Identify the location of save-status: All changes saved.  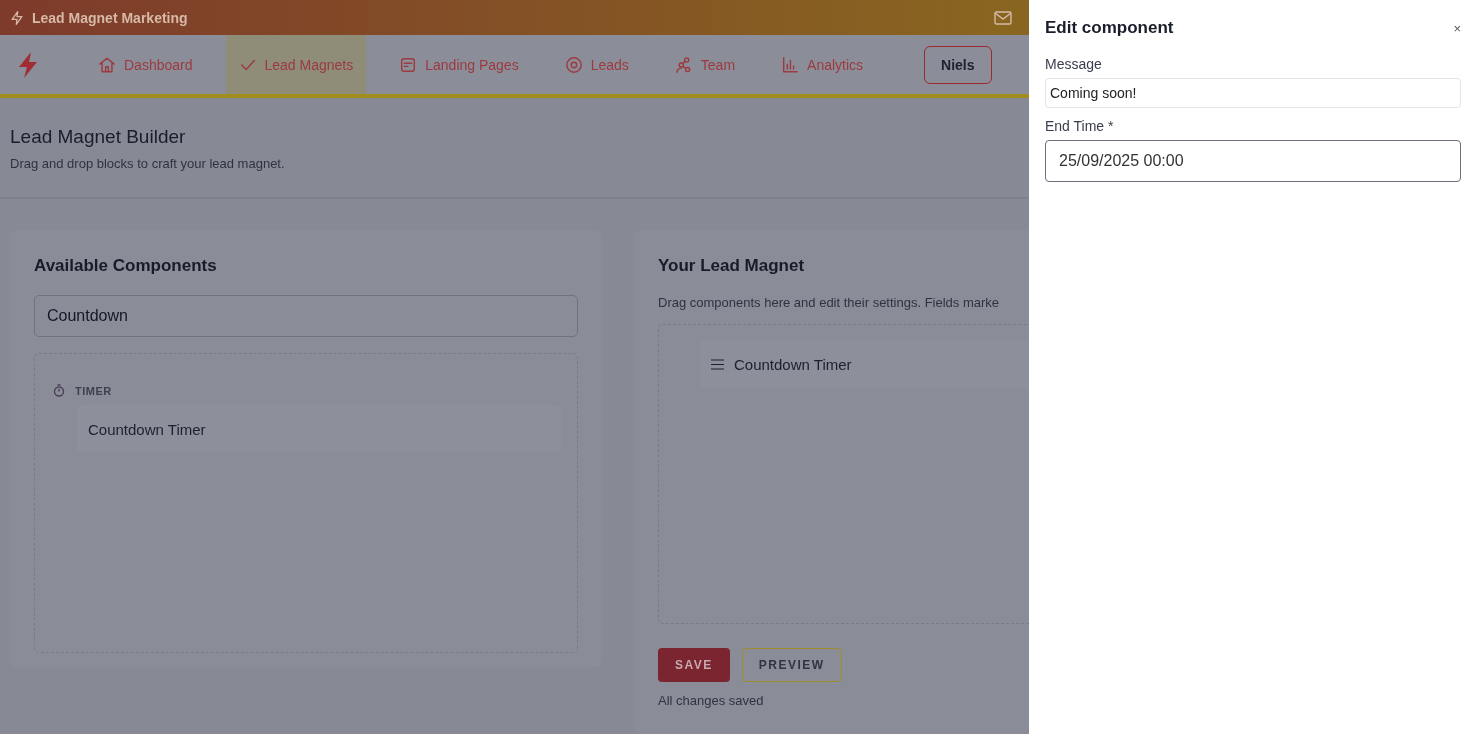
(711, 700).